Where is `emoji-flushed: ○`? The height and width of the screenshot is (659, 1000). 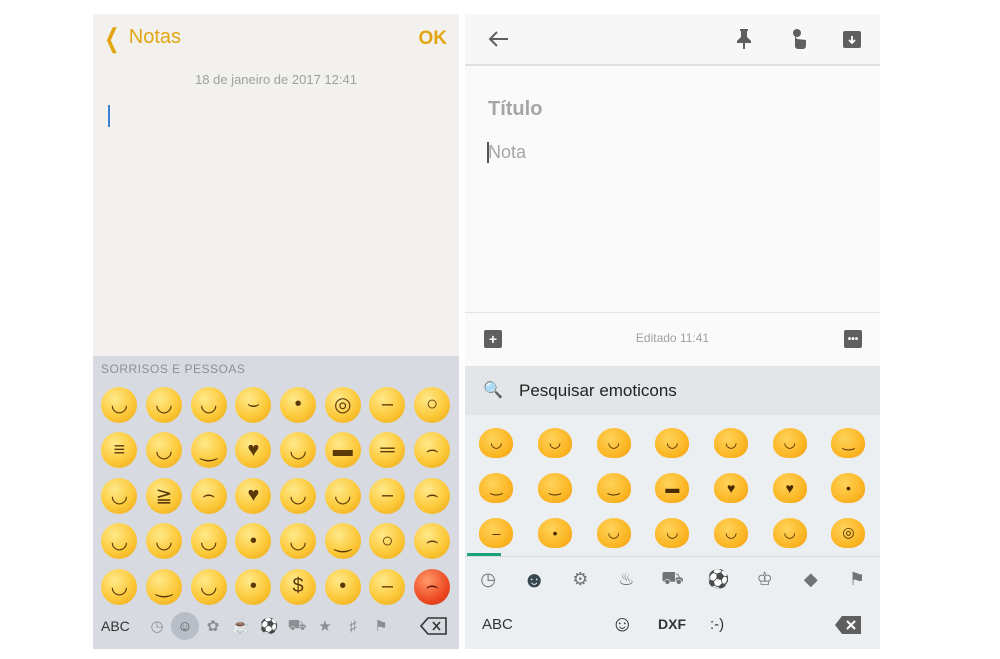
emoji-flushed: ○ is located at coordinates (432, 404).